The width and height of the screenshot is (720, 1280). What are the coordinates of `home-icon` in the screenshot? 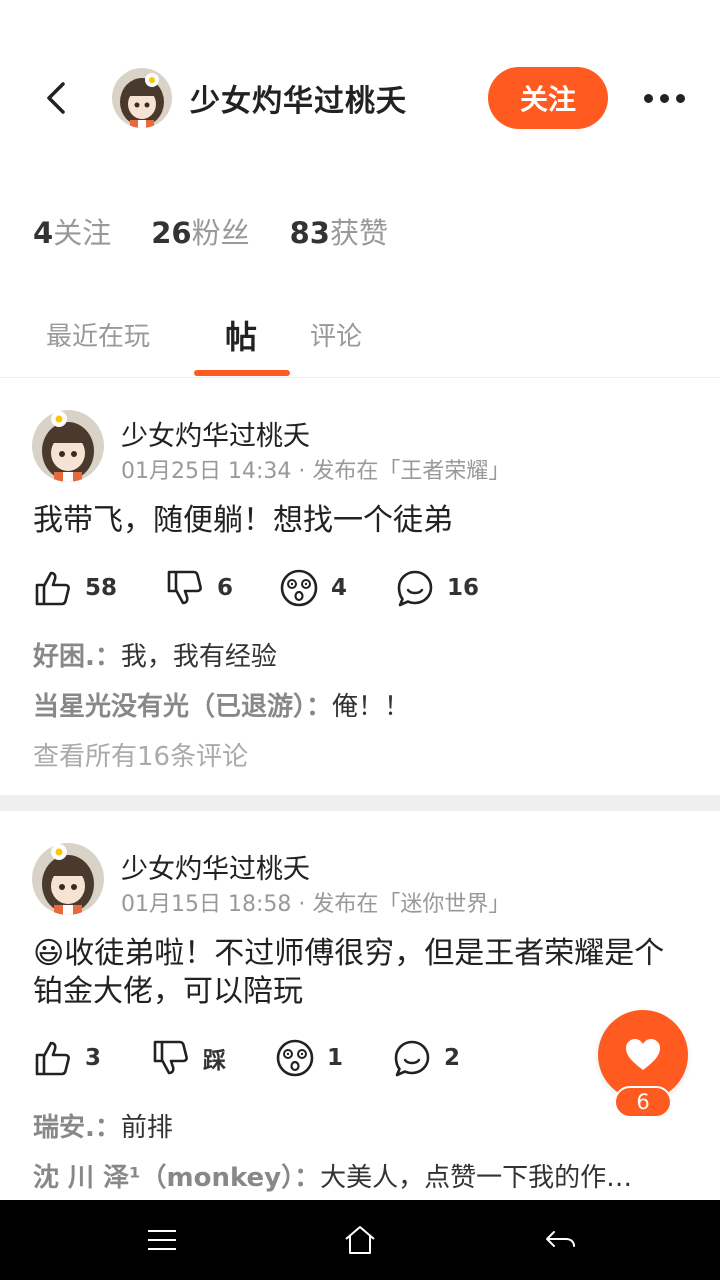 It's located at (360, 1240).